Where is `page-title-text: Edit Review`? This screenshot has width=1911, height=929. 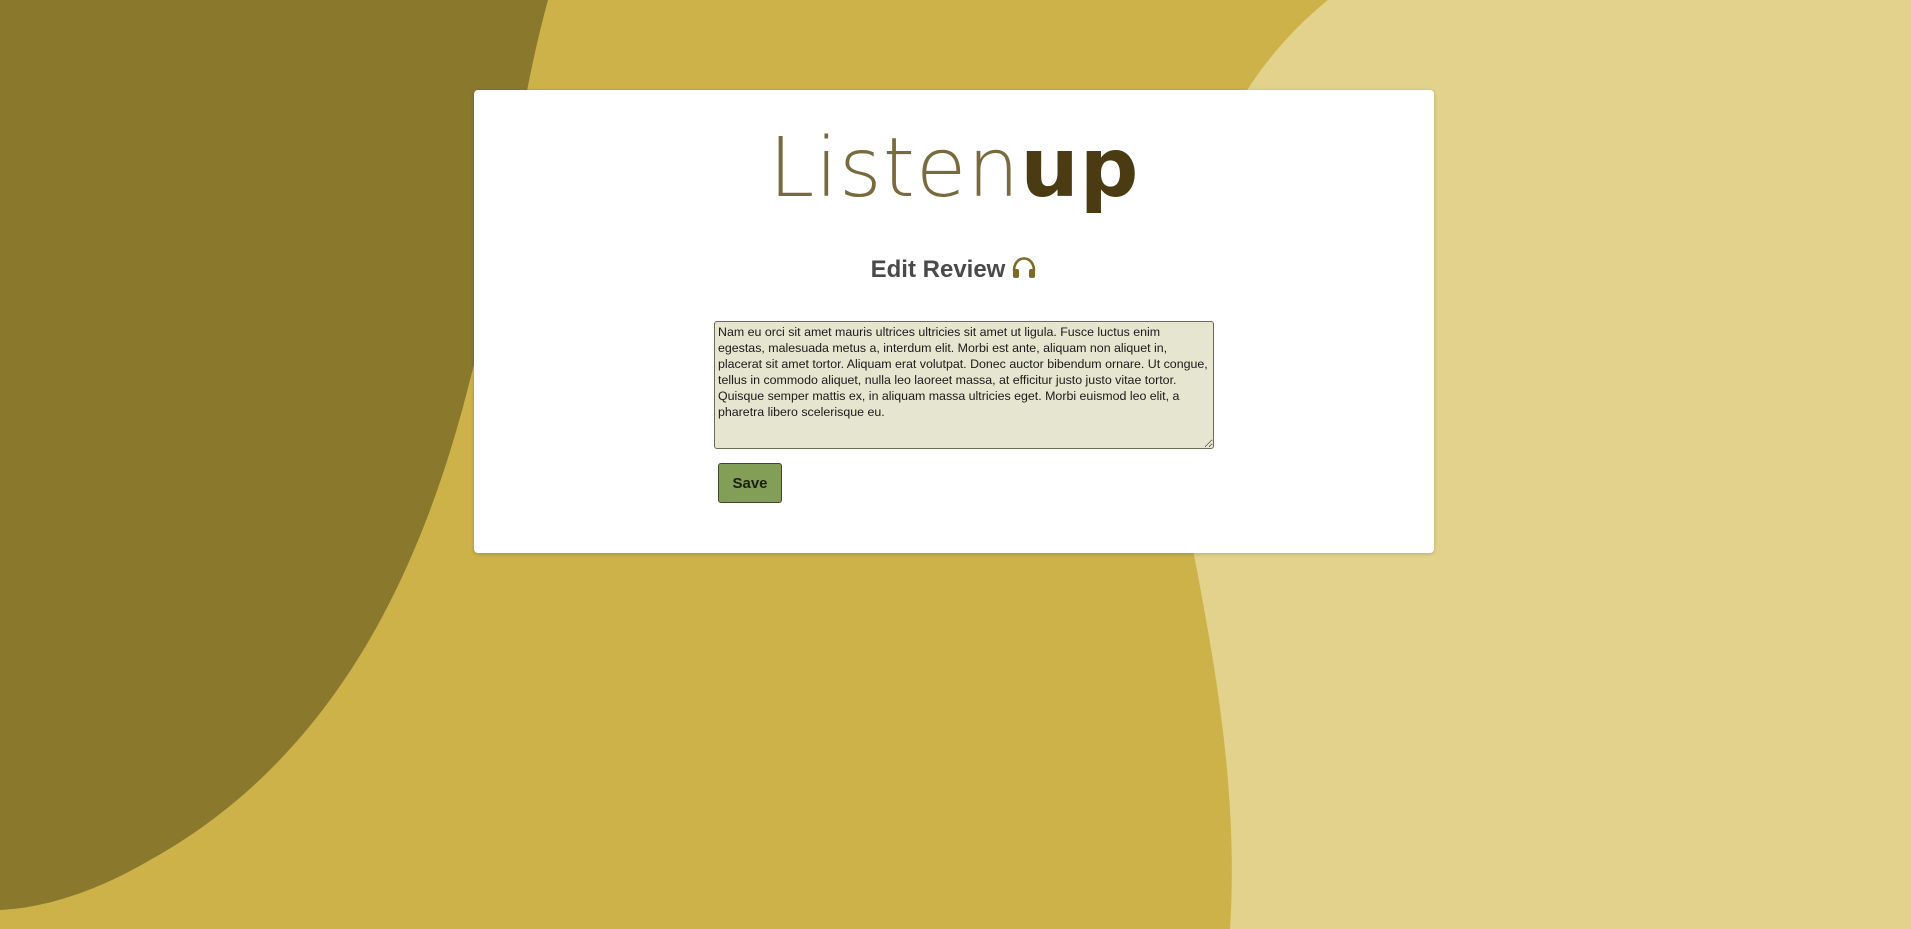
page-title-text: Edit Review is located at coordinates (938, 269).